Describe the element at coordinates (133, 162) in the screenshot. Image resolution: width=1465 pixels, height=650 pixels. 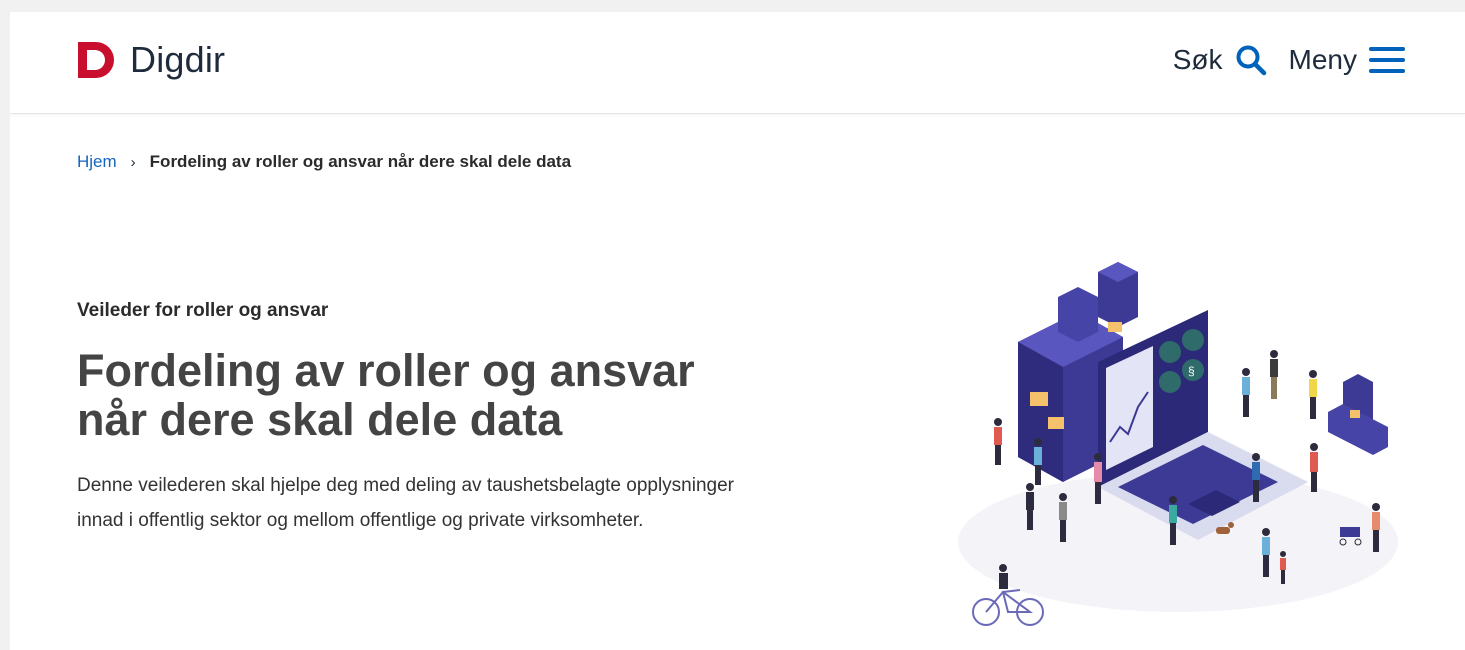
I see `chevron-right-icon: ›` at that location.